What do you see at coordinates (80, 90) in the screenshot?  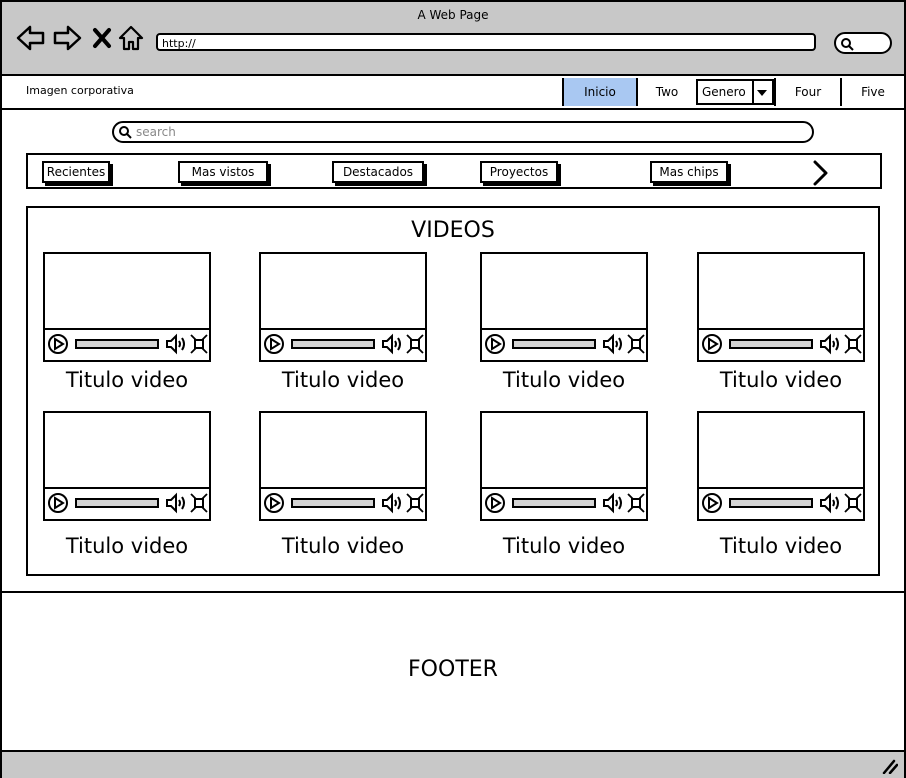 I see `brand-logo-text: Imagen corporativa` at bounding box center [80, 90].